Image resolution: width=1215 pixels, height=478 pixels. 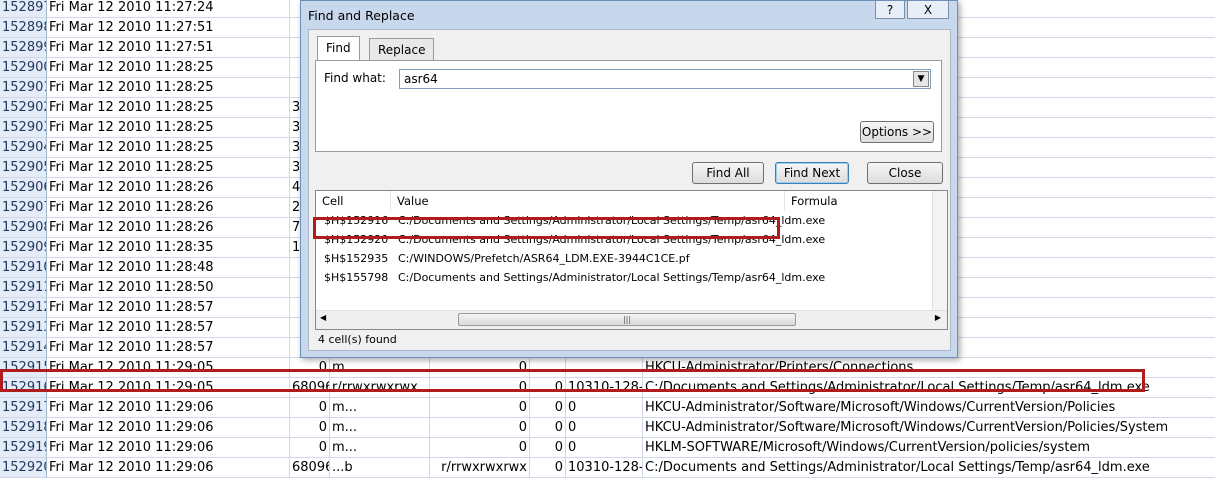 What do you see at coordinates (23, 448) in the screenshot?
I see `row-header: 152919` at bounding box center [23, 448].